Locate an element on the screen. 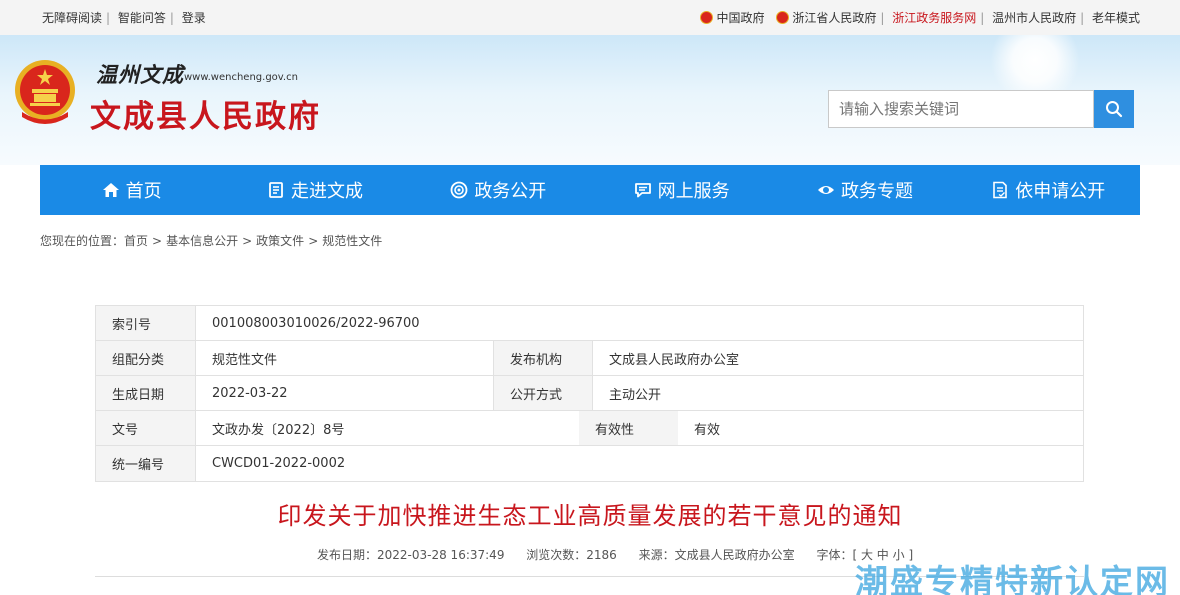 This screenshot has height=595, width=1180. breadcrumb-item-normative: 规范性文件 is located at coordinates (352, 241).